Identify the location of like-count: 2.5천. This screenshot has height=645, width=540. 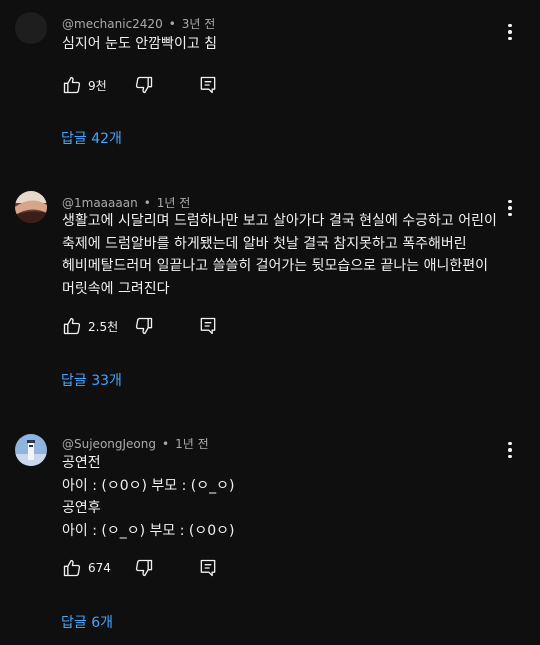
(103, 326).